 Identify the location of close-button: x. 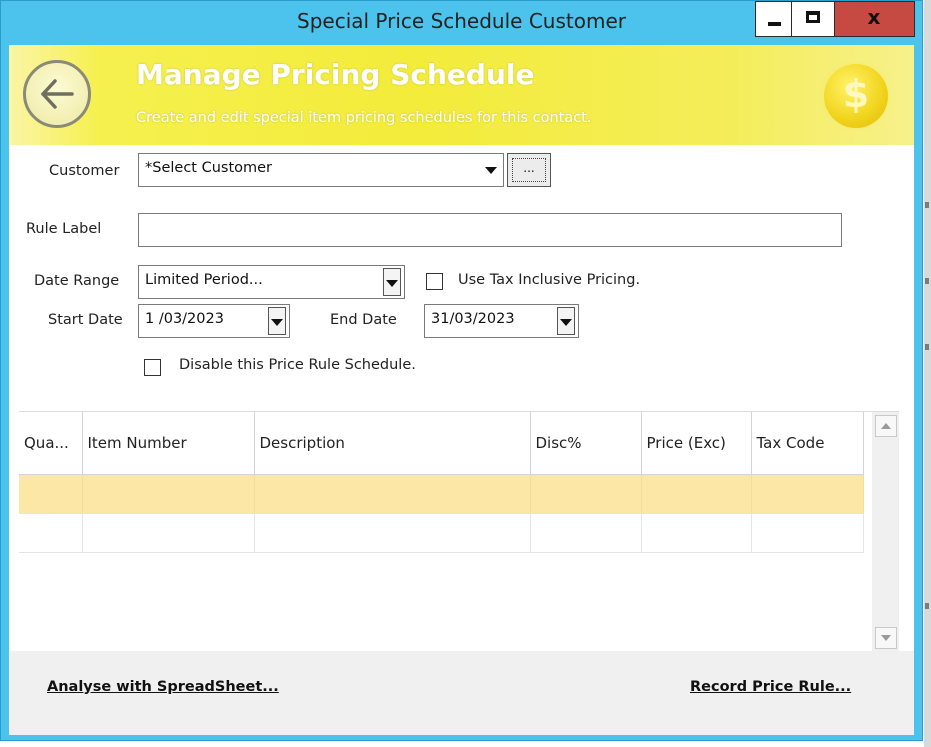
(875, 19).